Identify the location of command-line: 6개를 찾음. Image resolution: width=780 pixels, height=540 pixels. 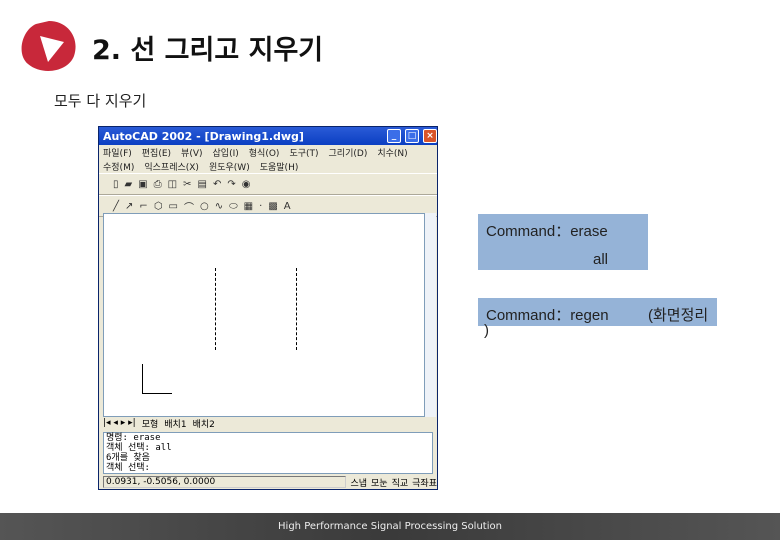
(128, 458).